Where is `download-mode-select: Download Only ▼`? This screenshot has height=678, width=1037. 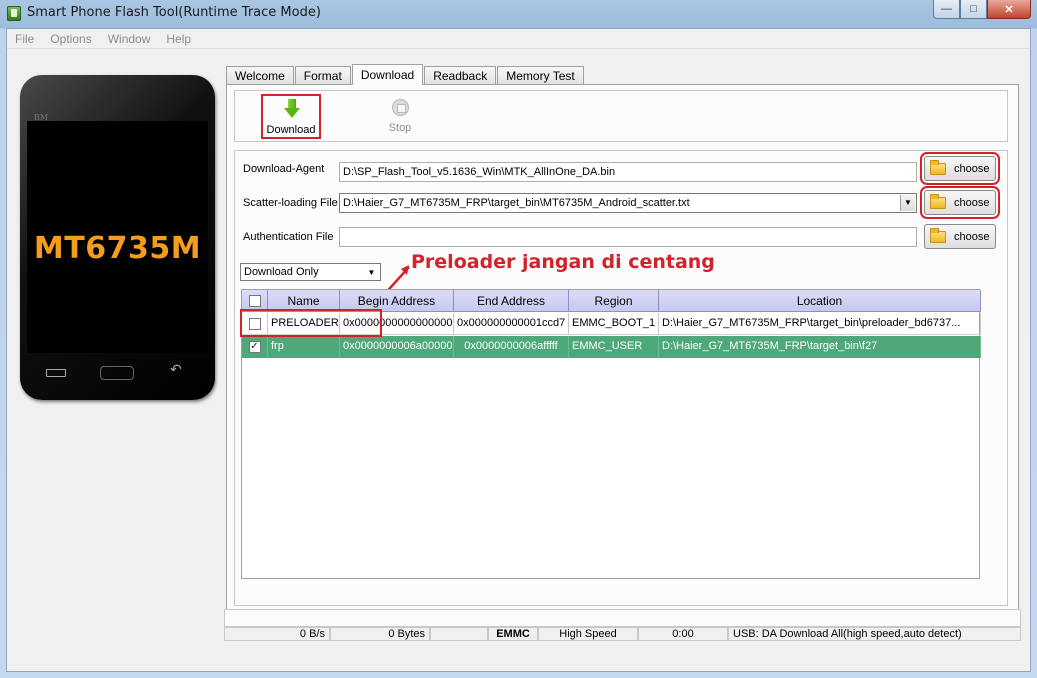
download-mode-select: Download Only ▼ is located at coordinates (310, 272).